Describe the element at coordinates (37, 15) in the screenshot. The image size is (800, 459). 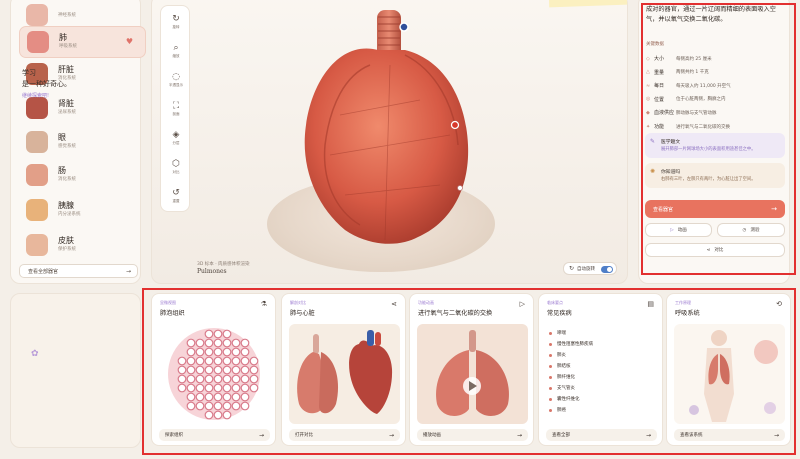
I see `brain-icon` at that location.